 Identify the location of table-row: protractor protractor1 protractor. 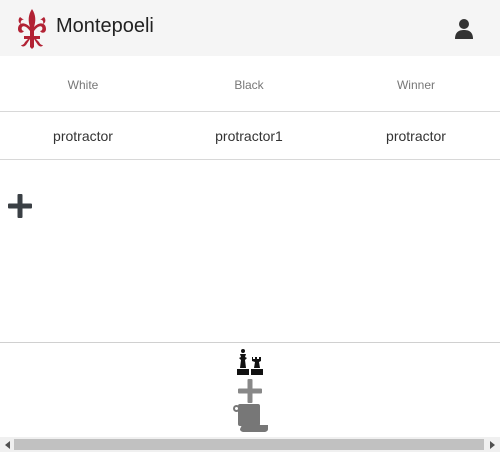
(250, 136).